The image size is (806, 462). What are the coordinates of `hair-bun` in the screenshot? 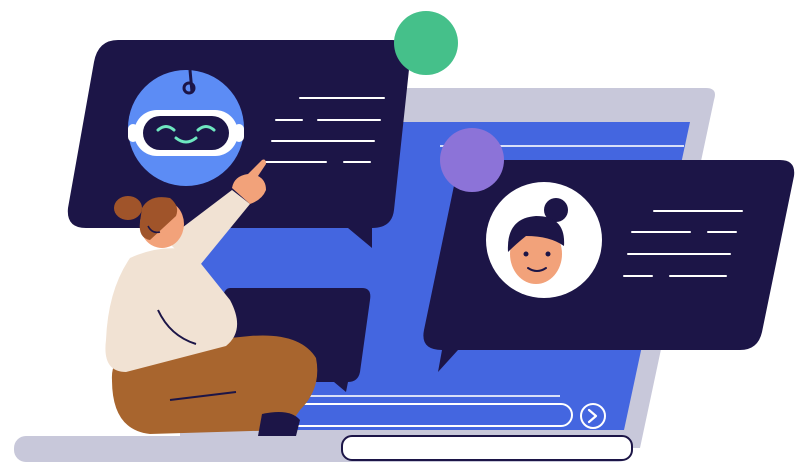 It's located at (128, 208).